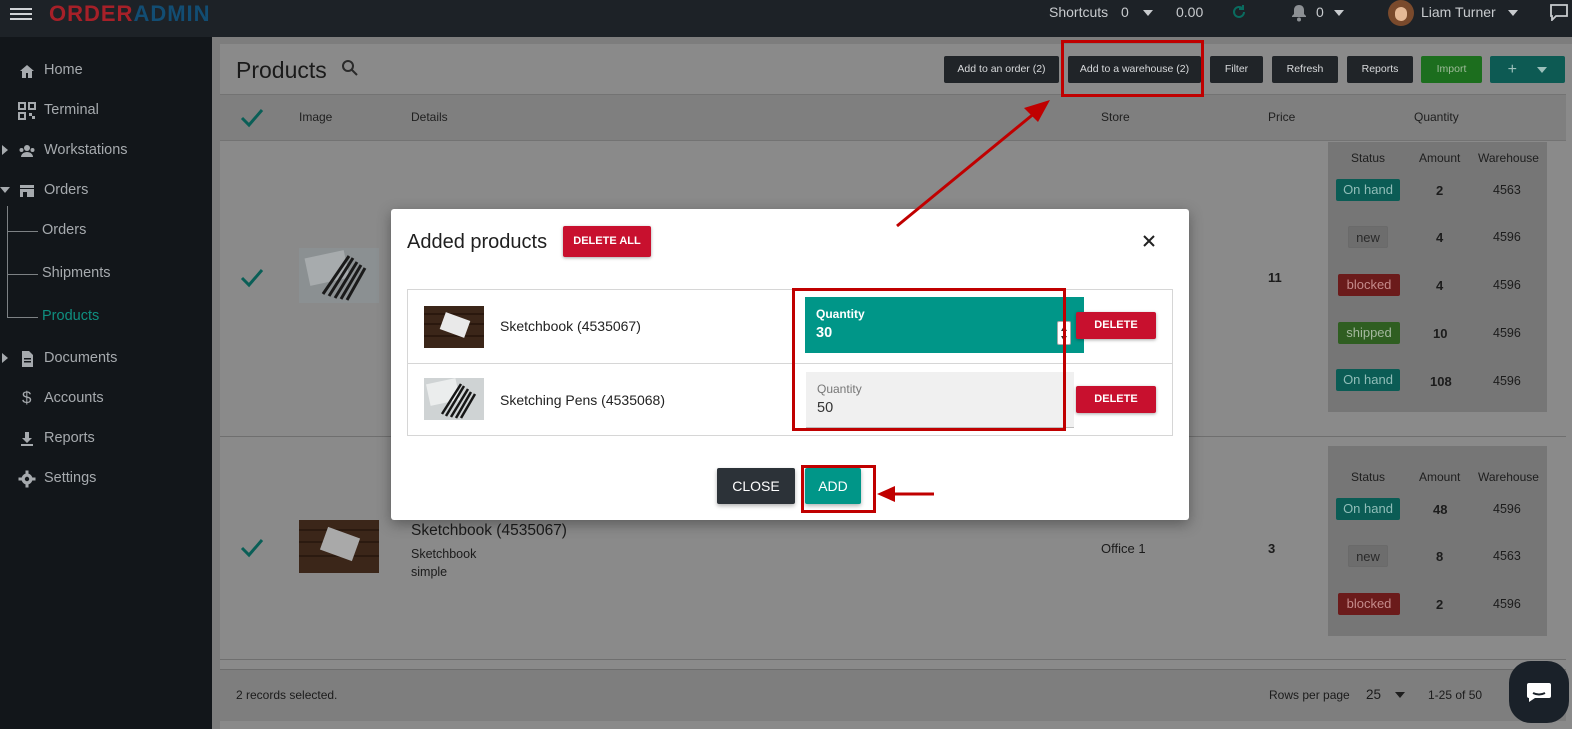  Describe the element at coordinates (315, 117) in the screenshot. I see `column-header-image: Image` at that location.